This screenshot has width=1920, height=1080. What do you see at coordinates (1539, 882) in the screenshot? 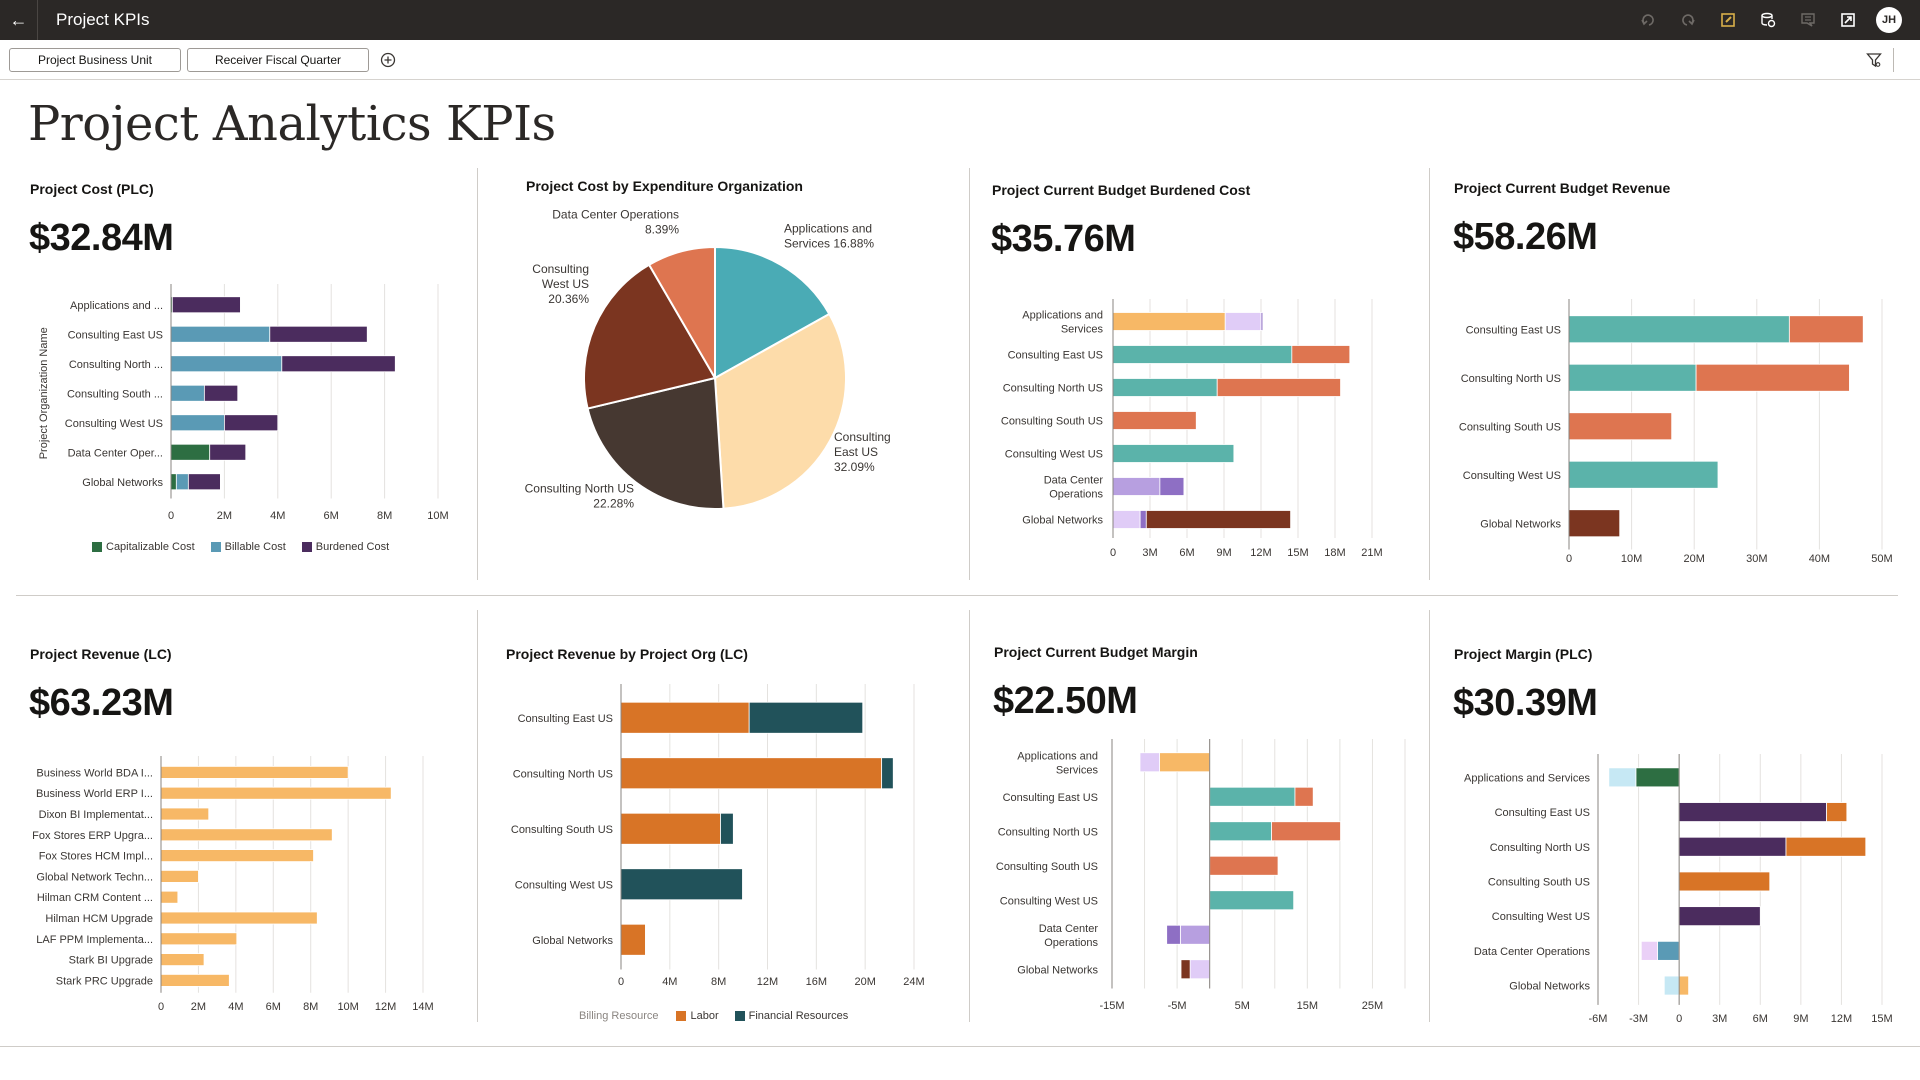
I see `category-label: Consulting South US` at bounding box center [1539, 882].